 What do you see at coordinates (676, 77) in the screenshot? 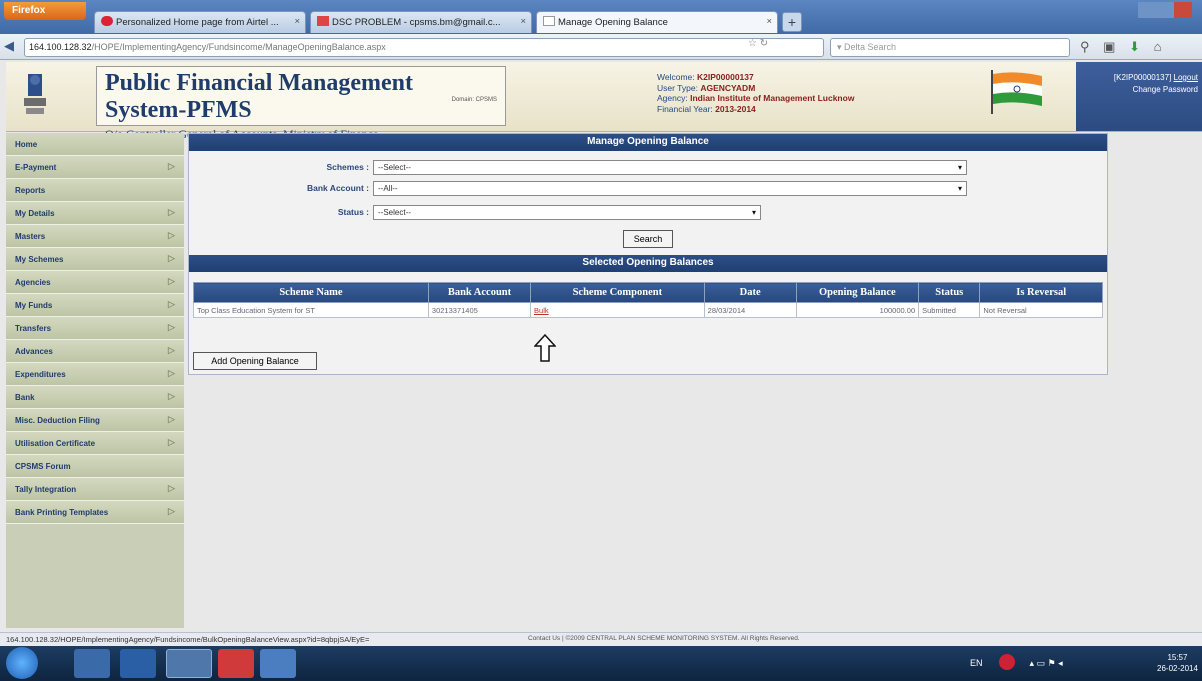
I see `welcome-label: Welcome:` at bounding box center [676, 77].